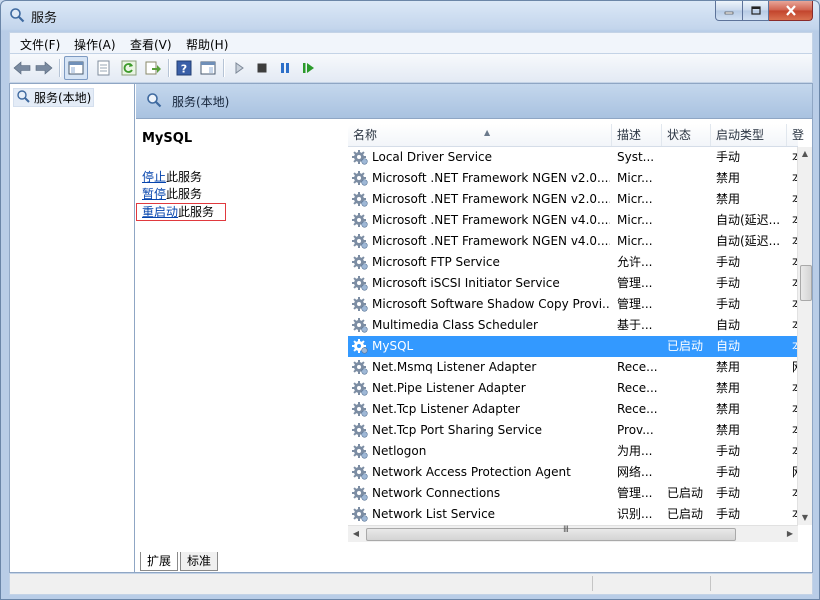 This screenshot has height=600, width=820. I want to click on pause-service-icon, so click(285, 68).